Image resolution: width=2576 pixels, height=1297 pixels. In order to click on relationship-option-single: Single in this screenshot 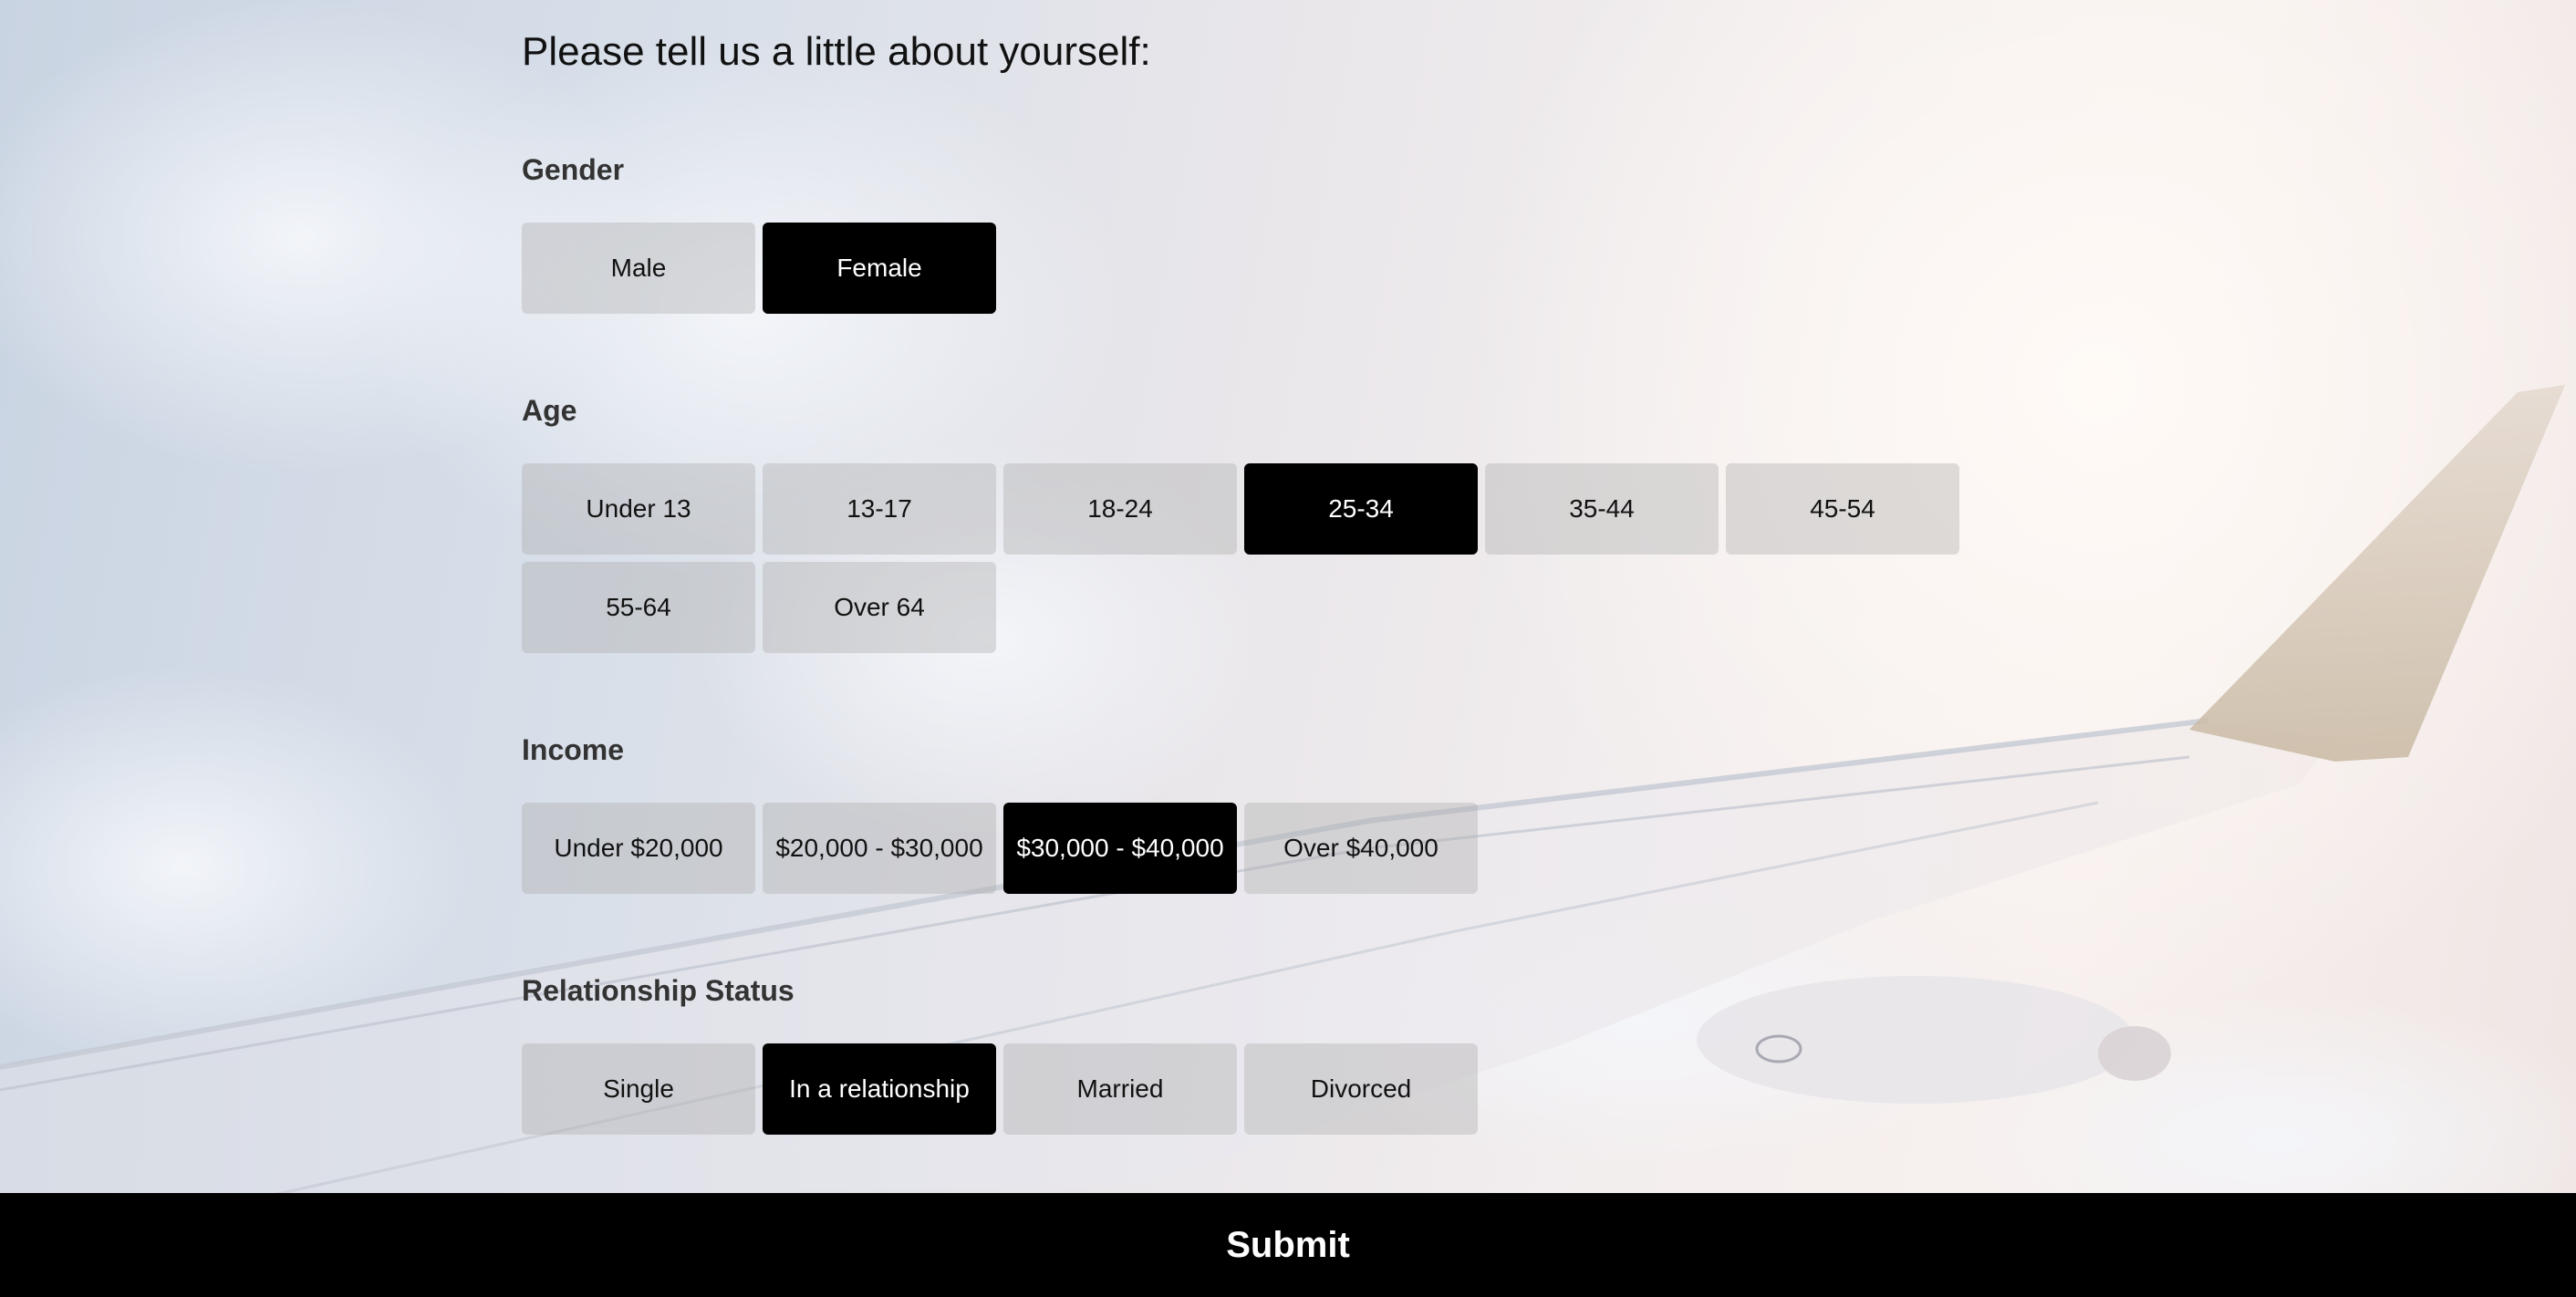, I will do `click(638, 1089)`.